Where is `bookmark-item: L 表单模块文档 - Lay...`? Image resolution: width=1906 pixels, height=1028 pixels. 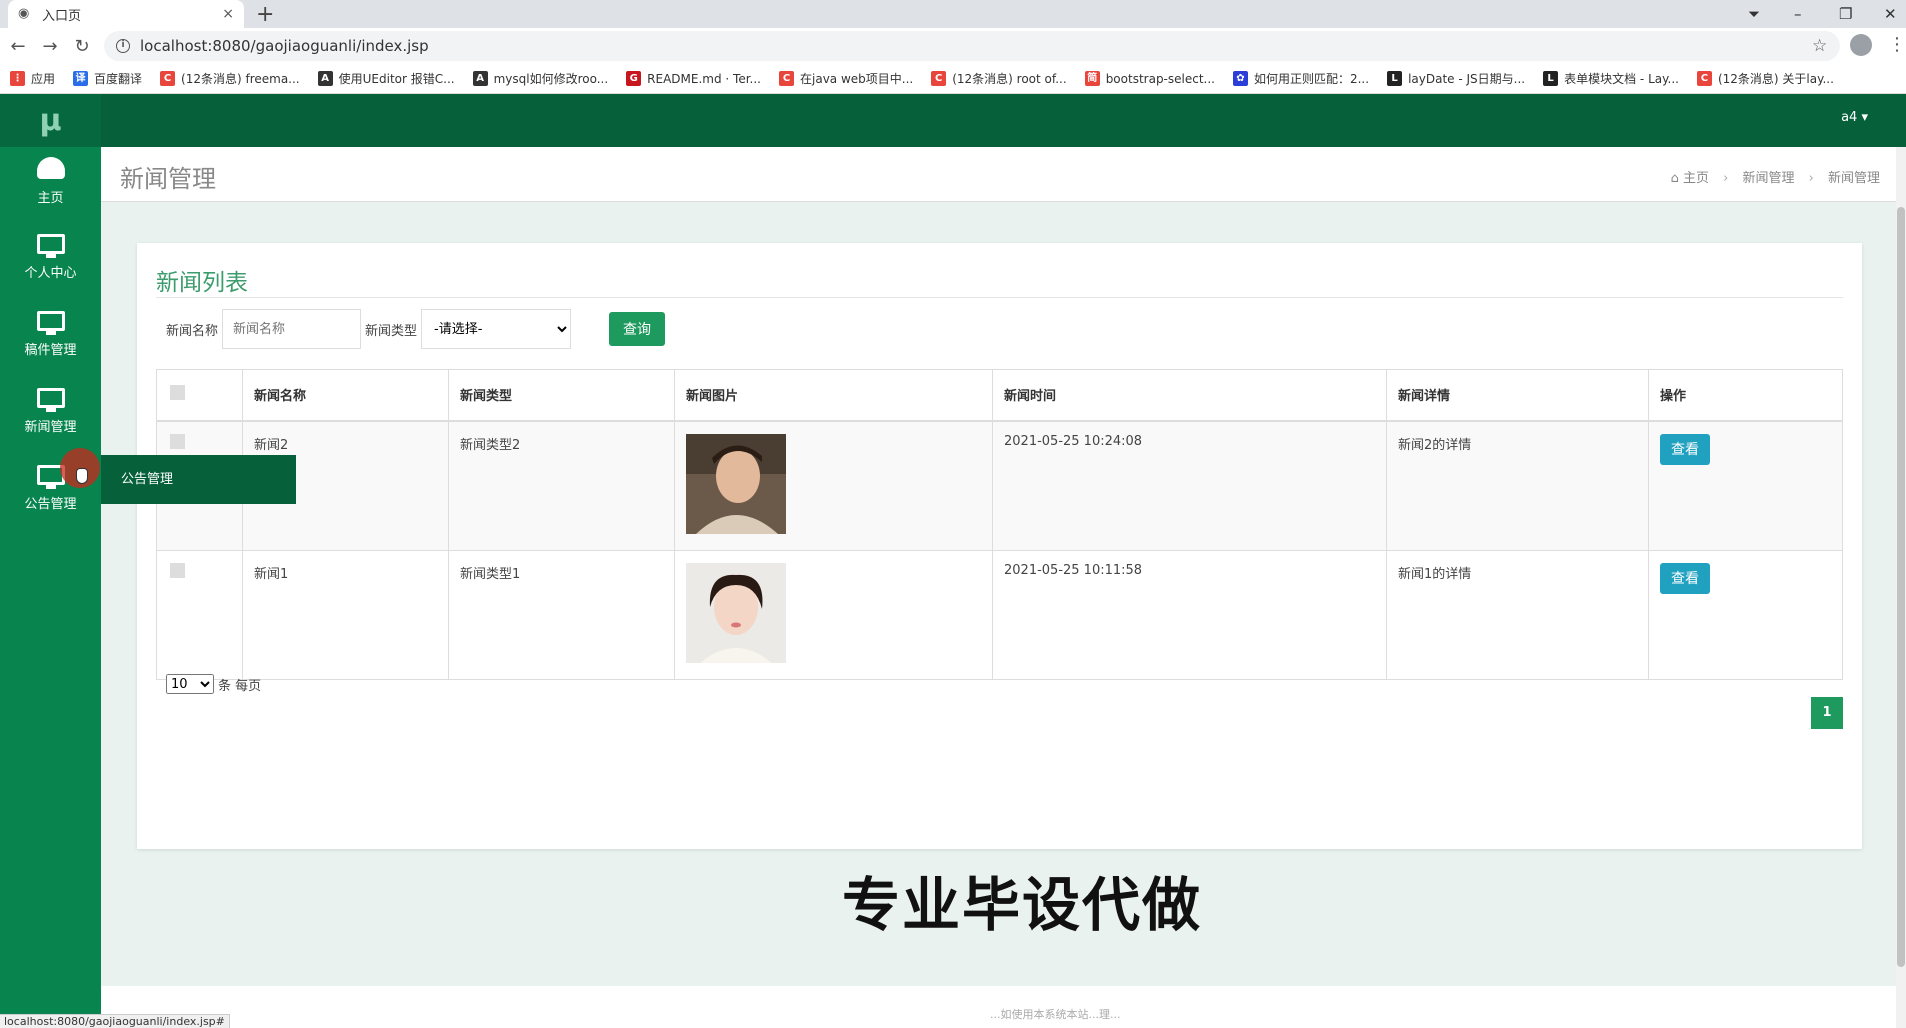 bookmark-item: L 表单模块文档 - Lay... is located at coordinates (1611, 78).